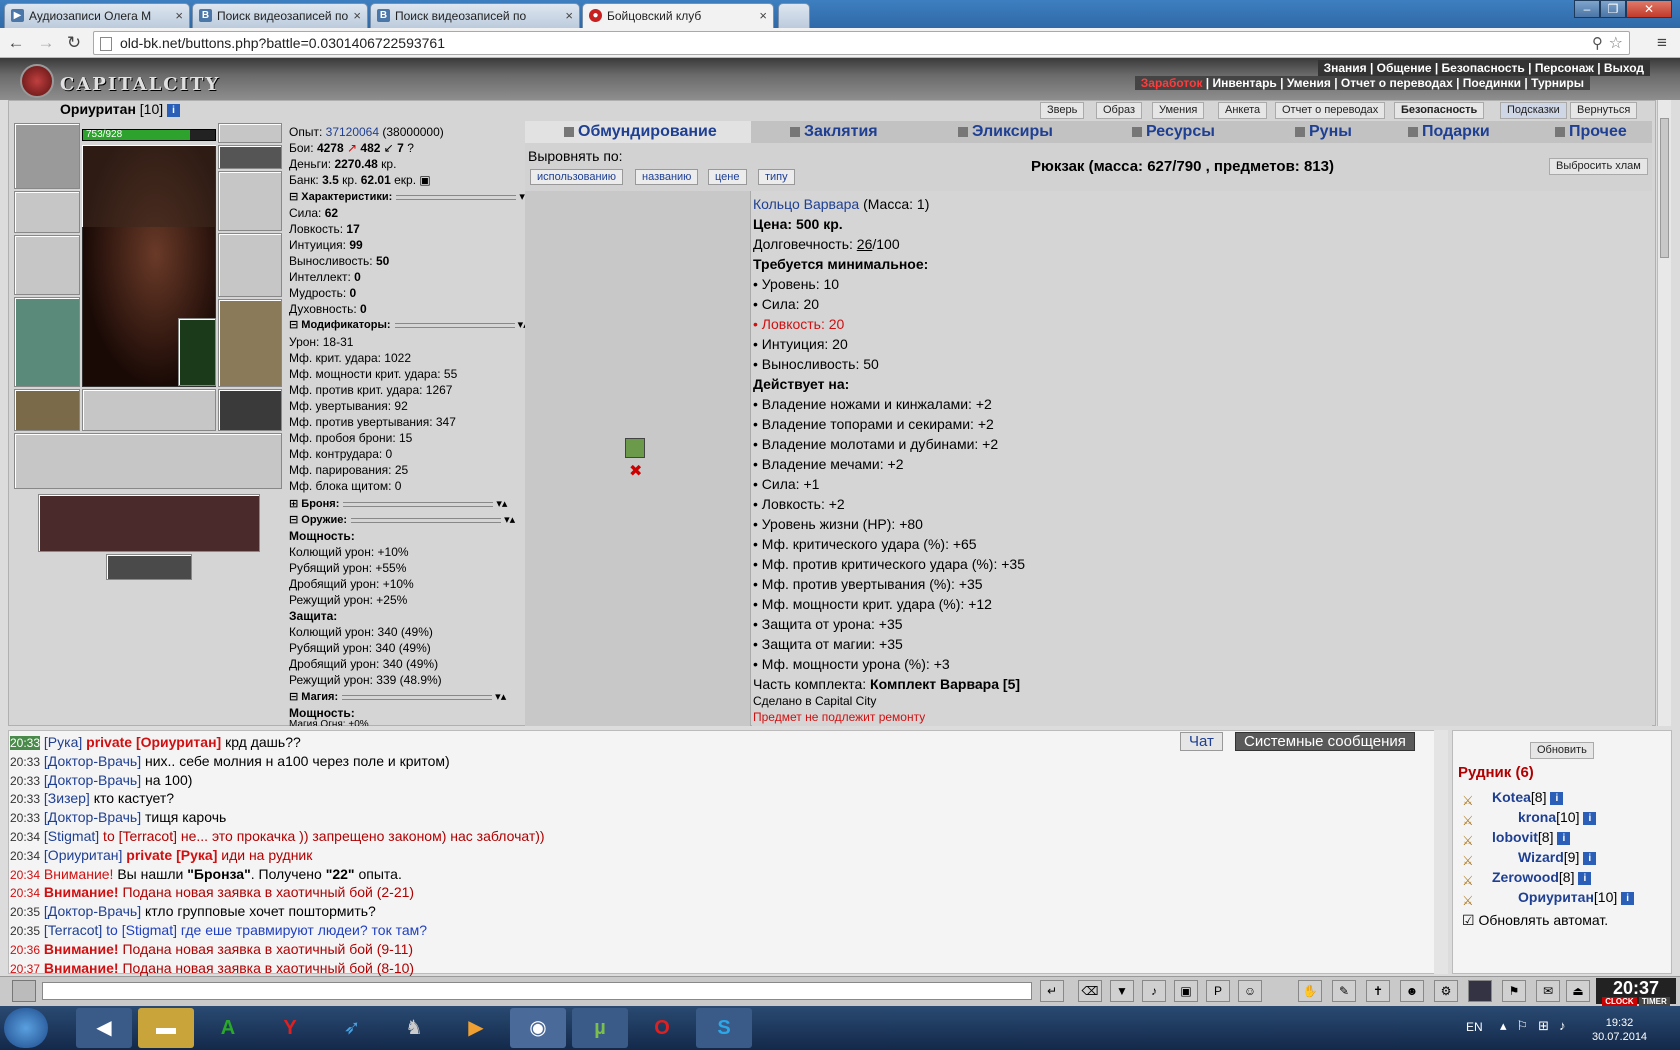 This screenshot has height=1050, width=1680. Describe the element at coordinates (1052, 991) in the screenshot. I see `send-icon: ↵` at that location.